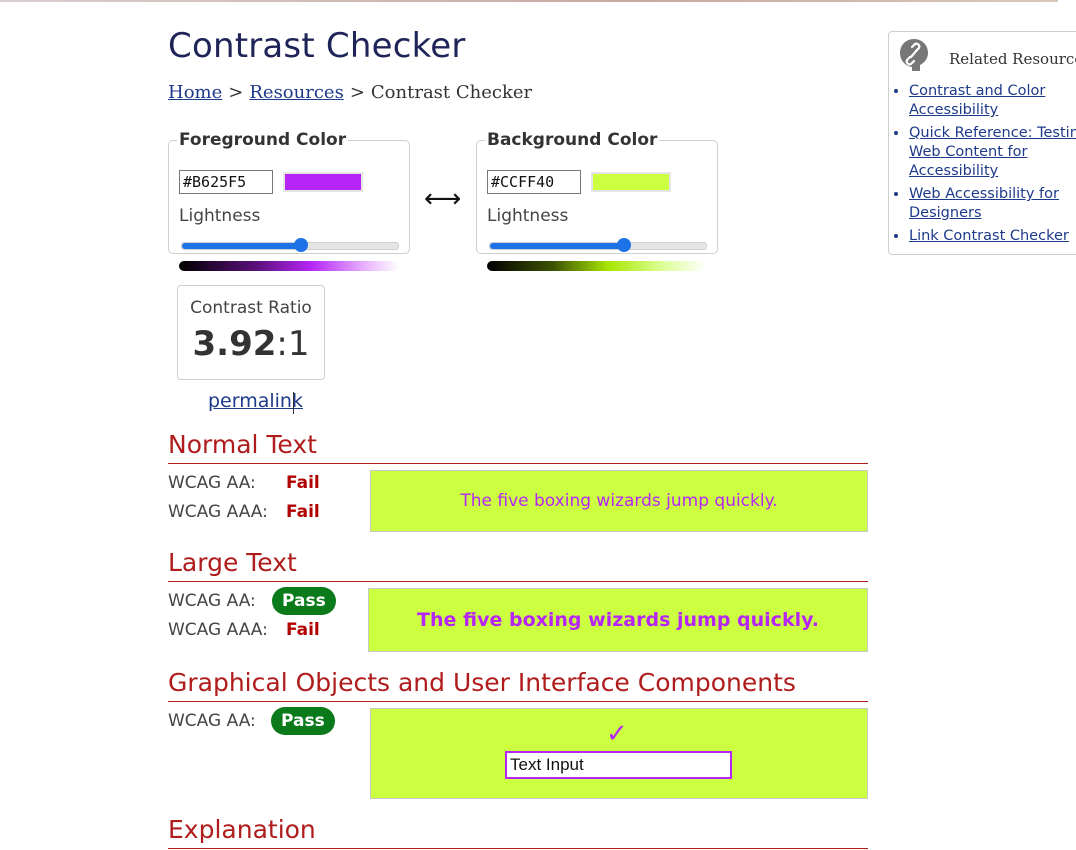 The width and height of the screenshot is (1076, 850). I want to click on foreground-hex-input, so click(226, 182).